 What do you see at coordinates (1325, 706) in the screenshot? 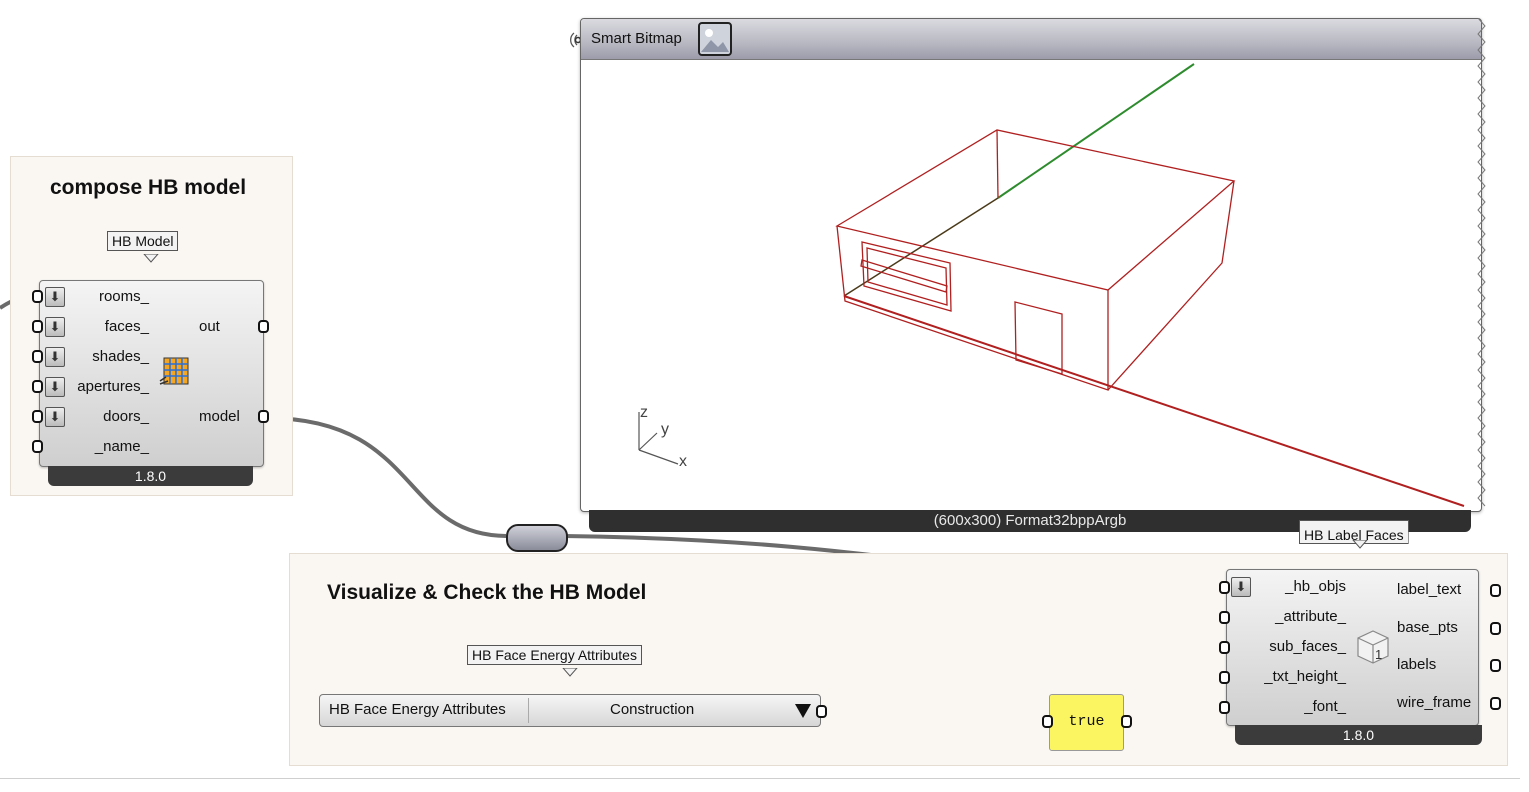
I see `input-font: _font_` at bounding box center [1325, 706].